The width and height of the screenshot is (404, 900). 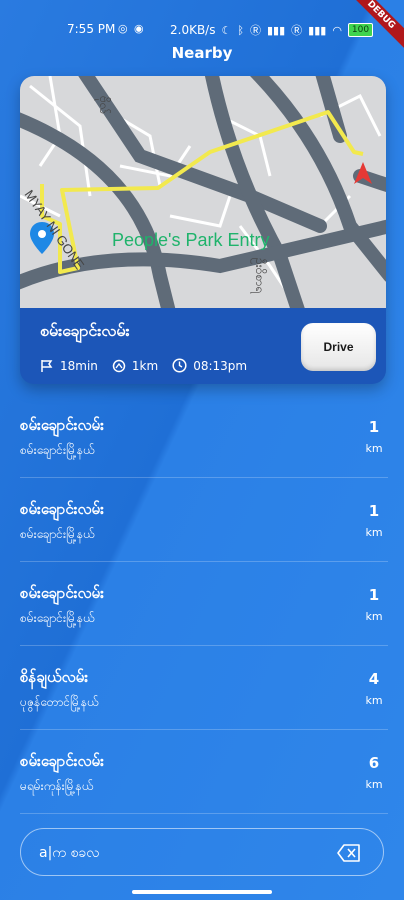 I want to click on home-indicator, so click(x=202, y=892).